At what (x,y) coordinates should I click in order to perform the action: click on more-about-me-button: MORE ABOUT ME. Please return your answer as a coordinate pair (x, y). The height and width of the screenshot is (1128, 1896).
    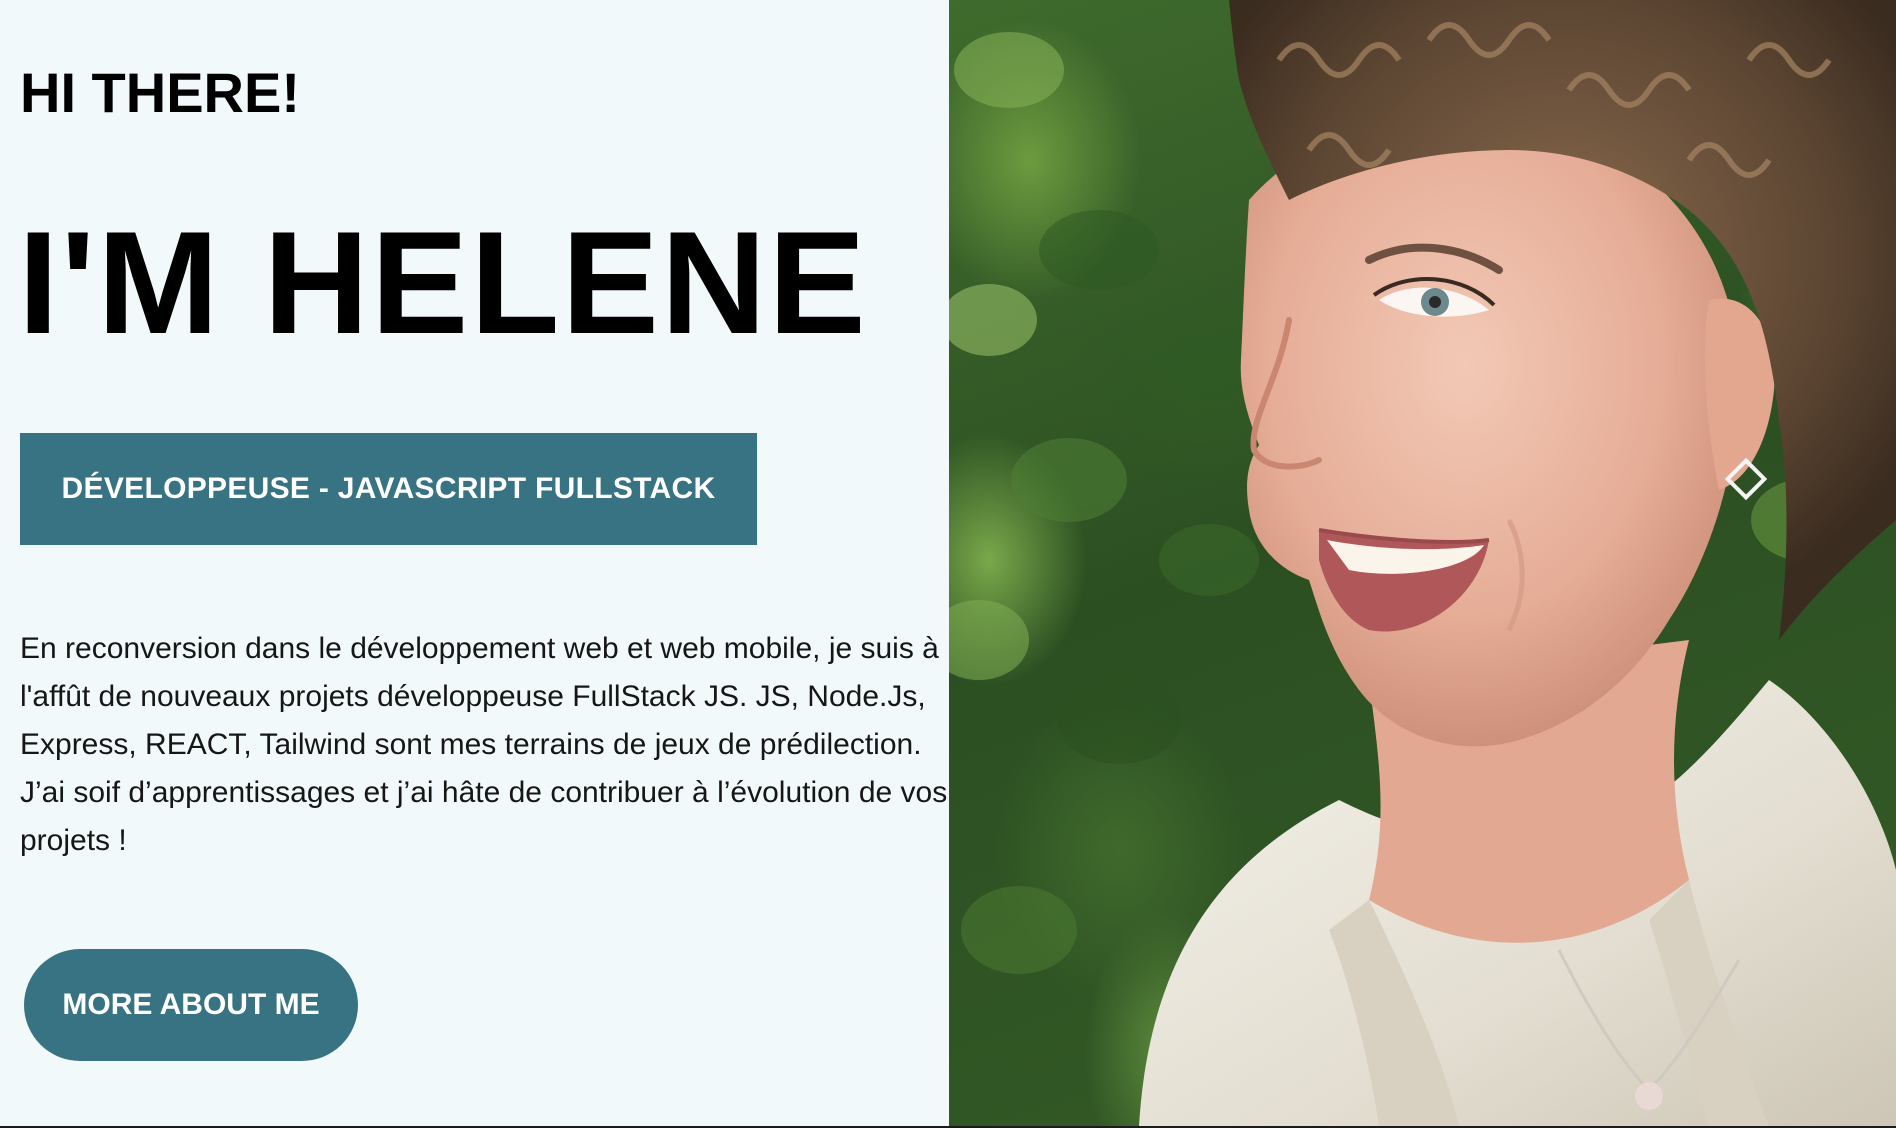
    Looking at the image, I should click on (191, 1005).